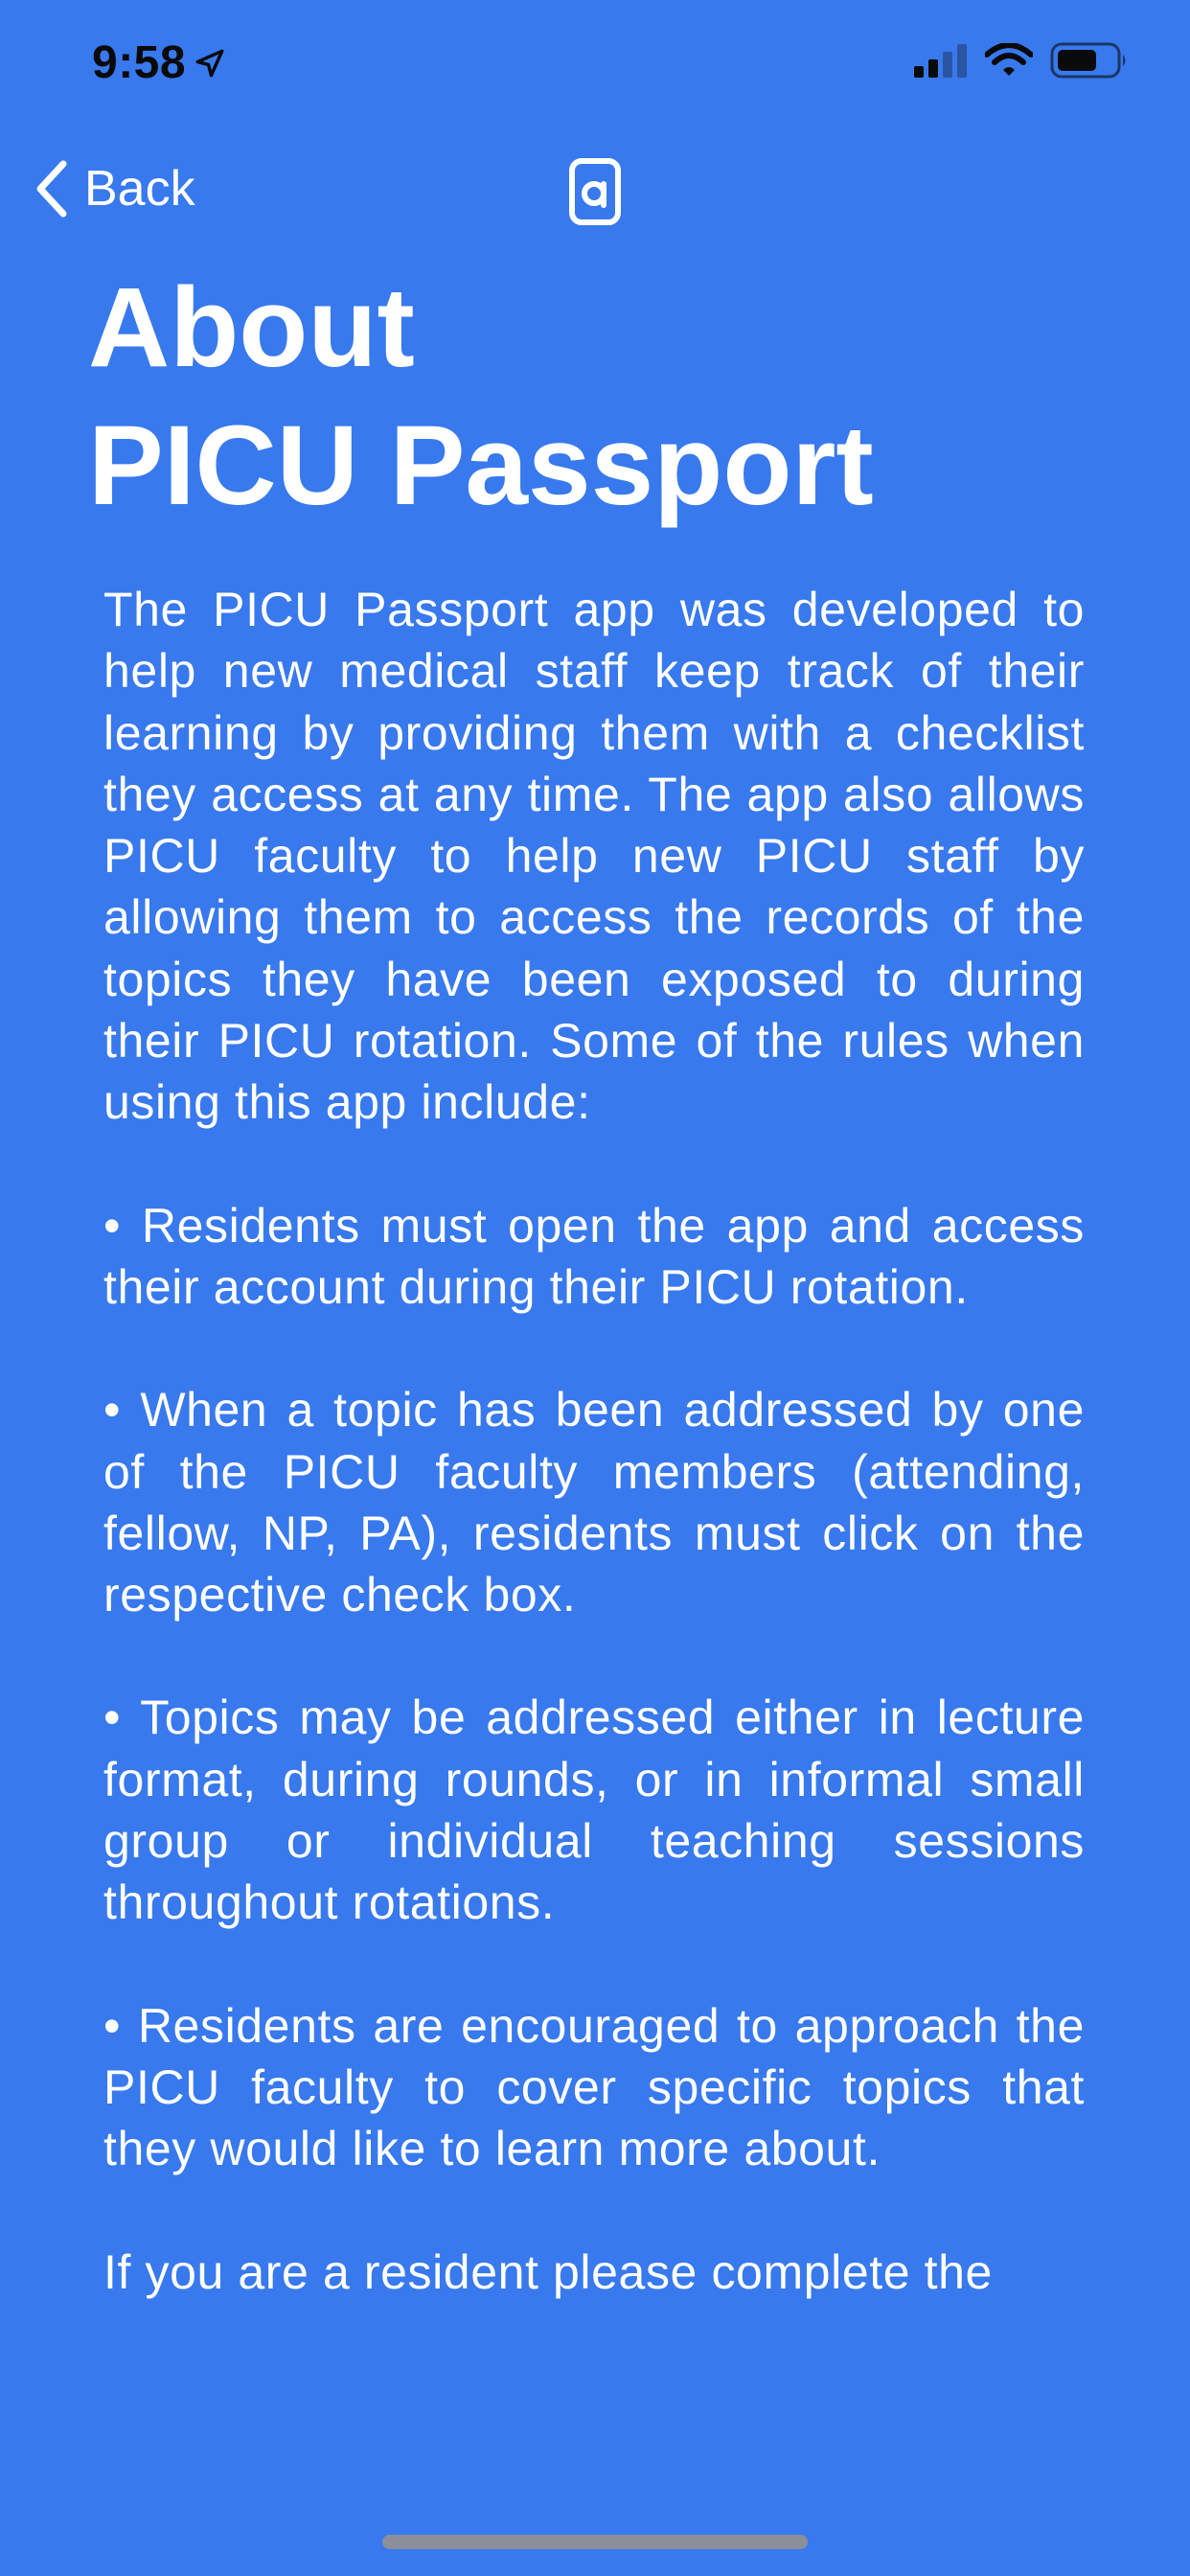 This screenshot has width=1190, height=2576. Describe the element at coordinates (595, 2542) in the screenshot. I see `home-indicator` at that location.